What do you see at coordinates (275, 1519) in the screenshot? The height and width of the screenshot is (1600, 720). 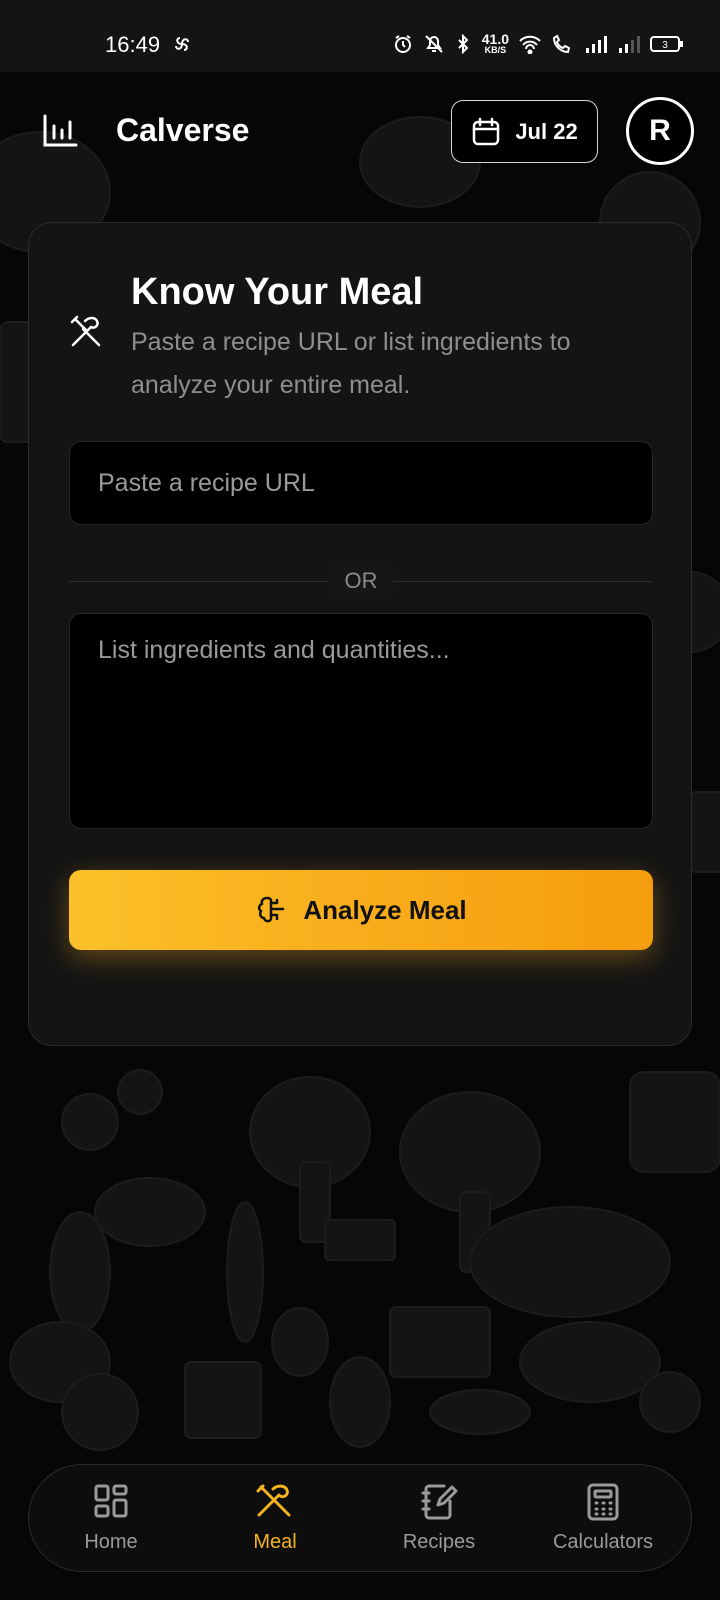 I see `nav-meal: Meal` at bounding box center [275, 1519].